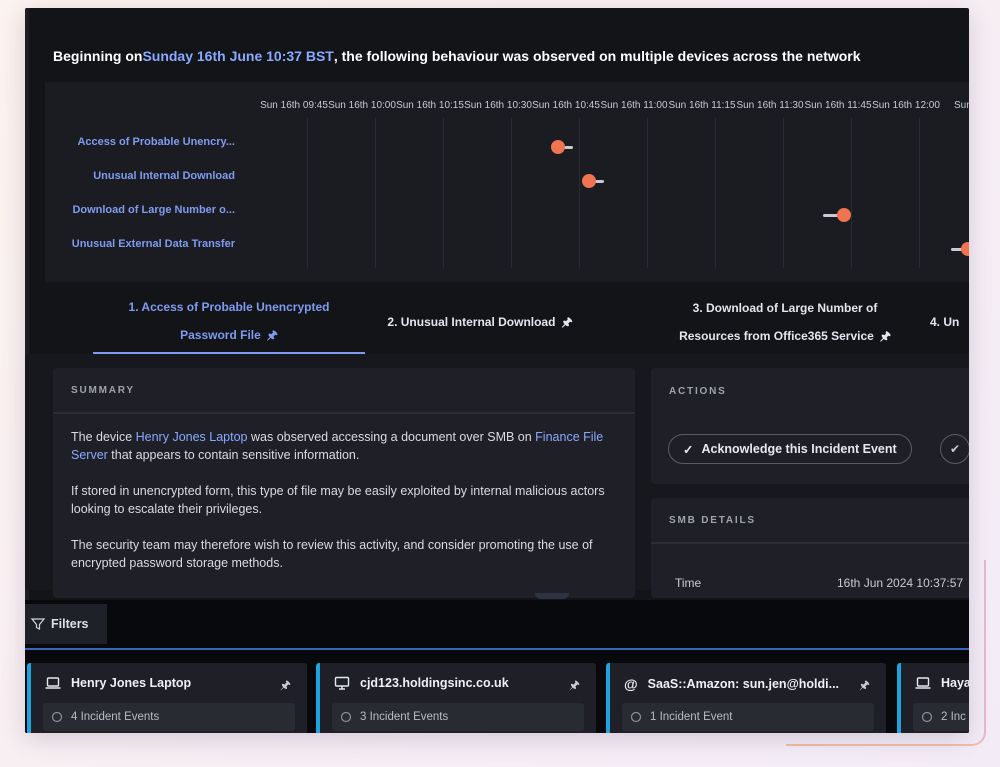 The width and height of the screenshot is (1000, 767). What do you see at coordinates (900, 583) in the screenshot?
I see `smb-time-value: 16th Jun 2024 10:37:57` at bounding box center [900, 583].